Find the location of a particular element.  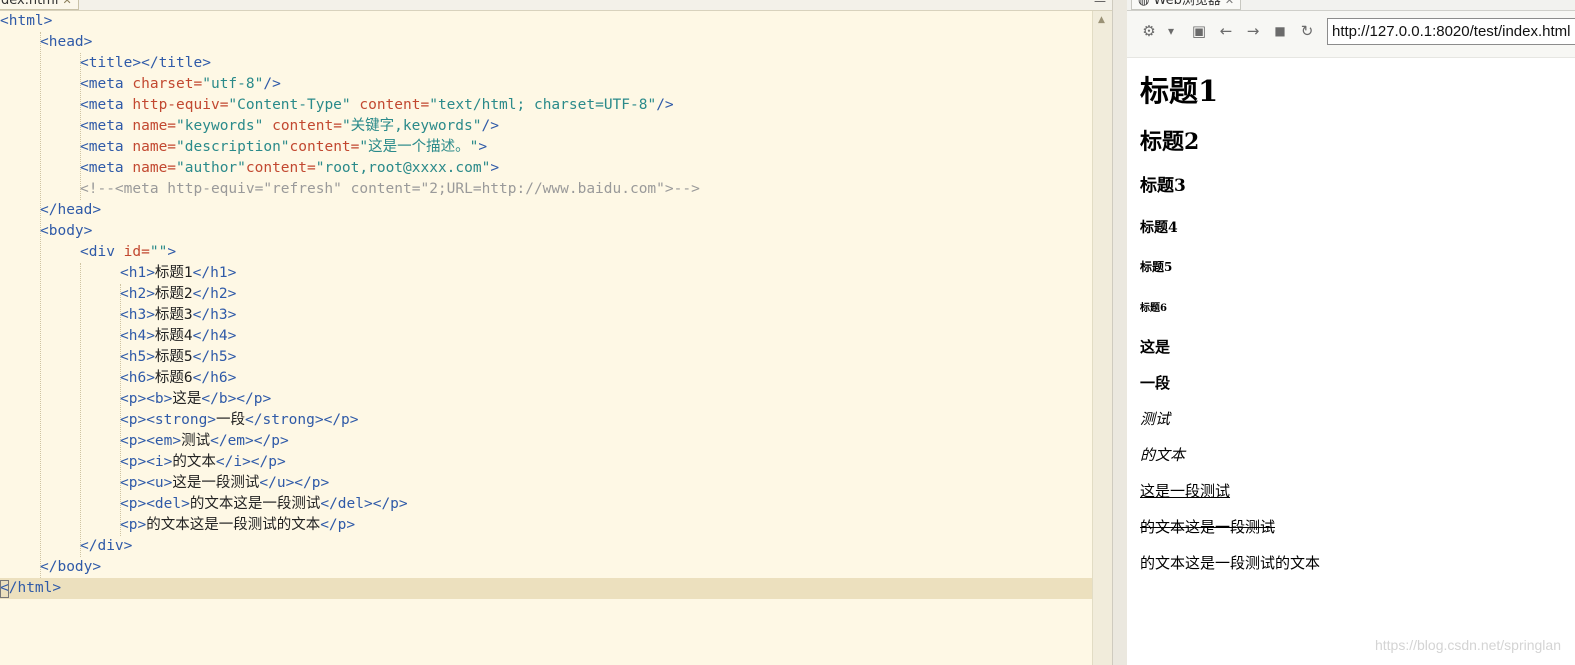

browser-tab-label: Web浏览器 is located at coordinates (1187, 4).